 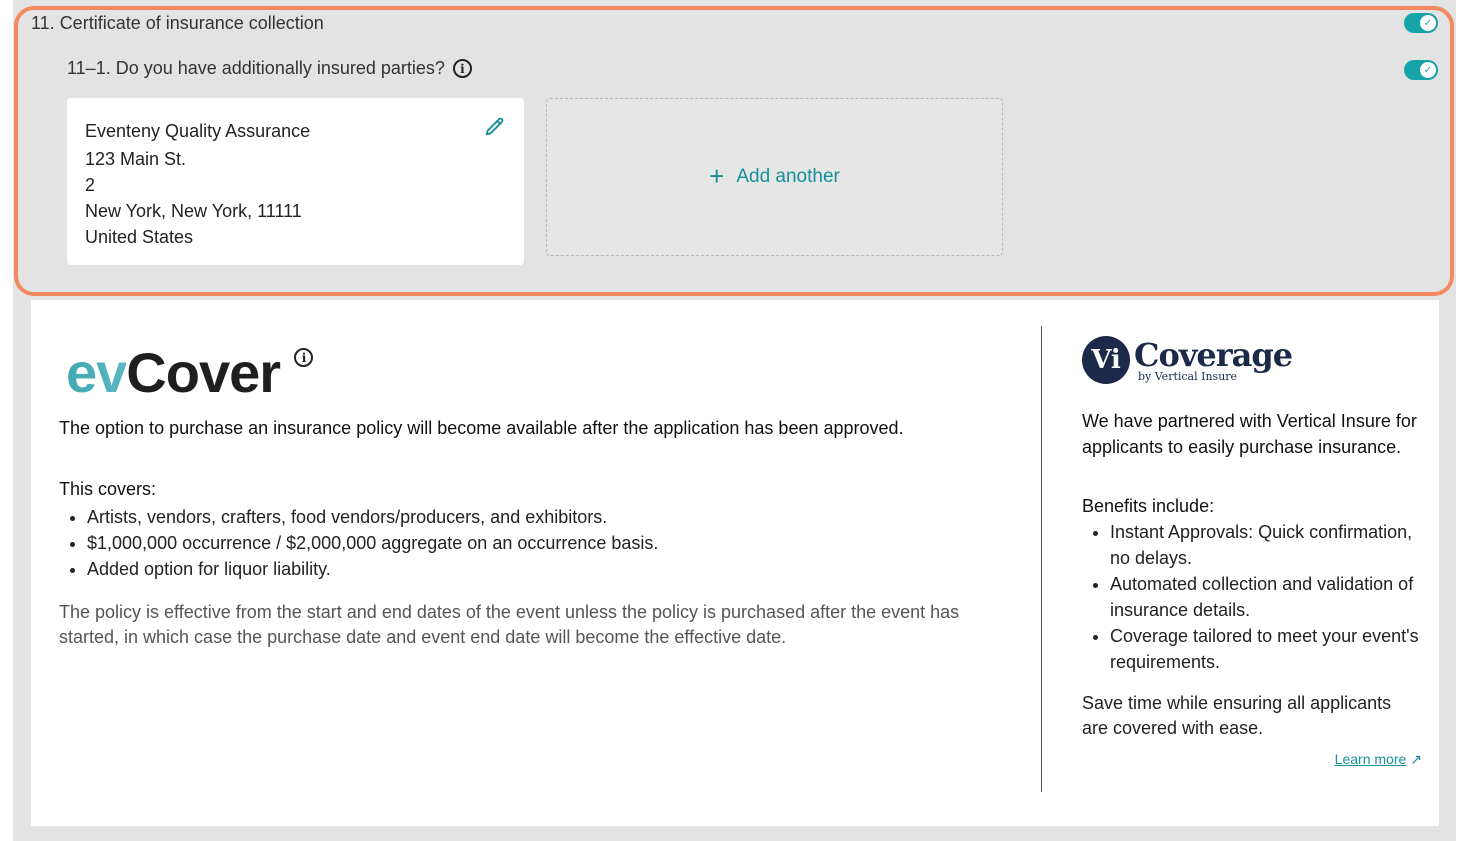 I want to click on evcover-logo-cover: Cover, so click(x=203, y=372).